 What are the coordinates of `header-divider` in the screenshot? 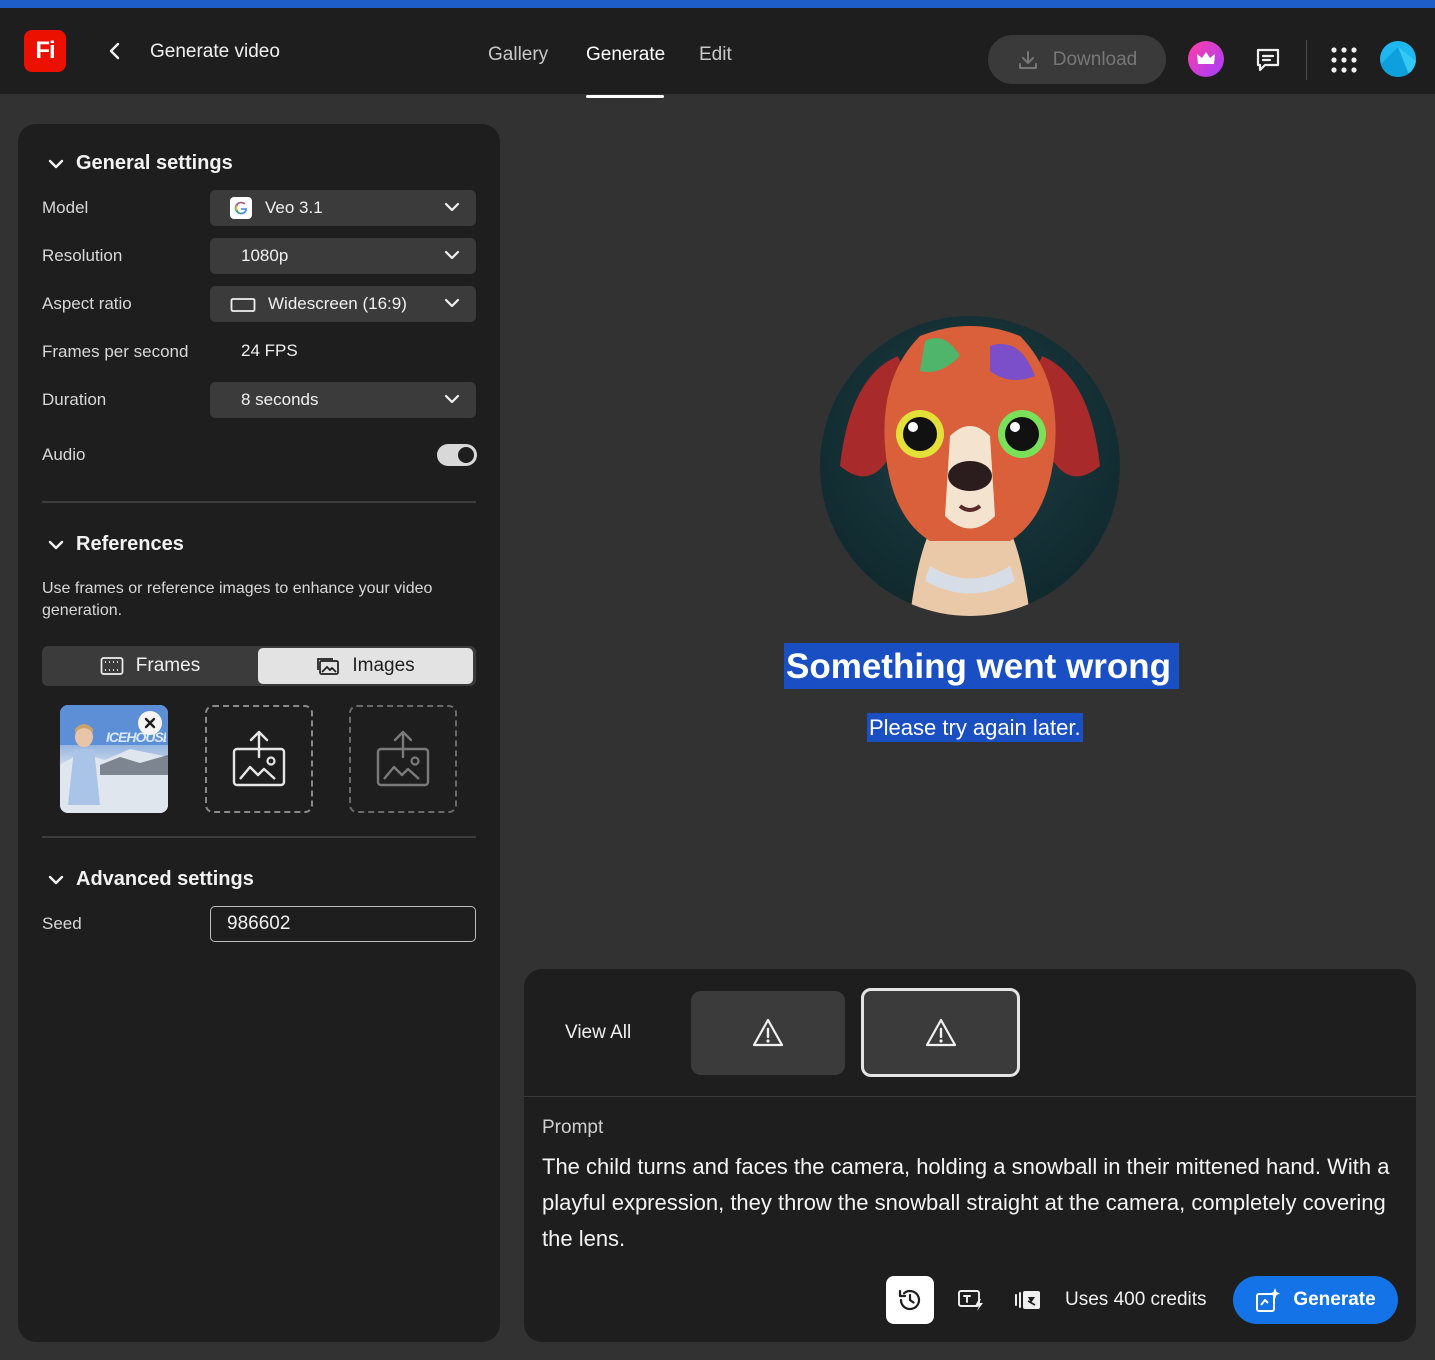 It's located at (1306, 60).